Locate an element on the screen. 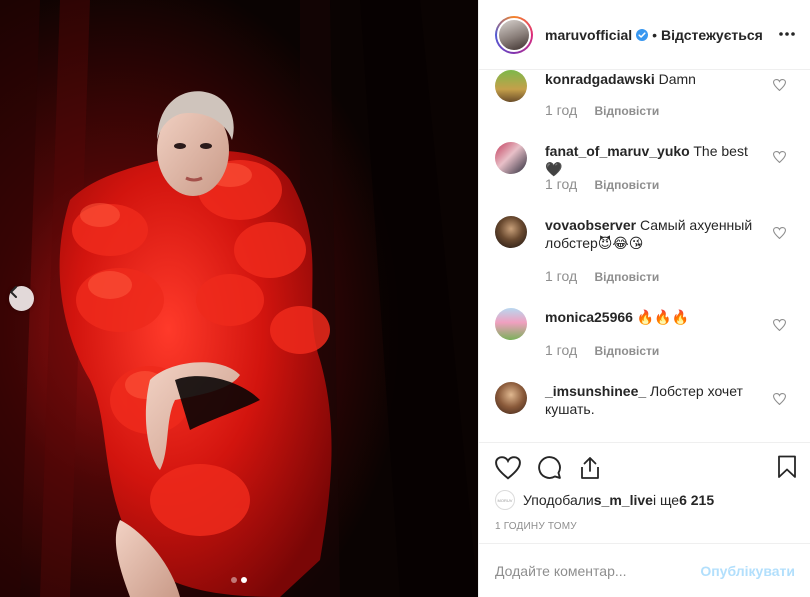  more-options-button is located at coordinates (787, 34).